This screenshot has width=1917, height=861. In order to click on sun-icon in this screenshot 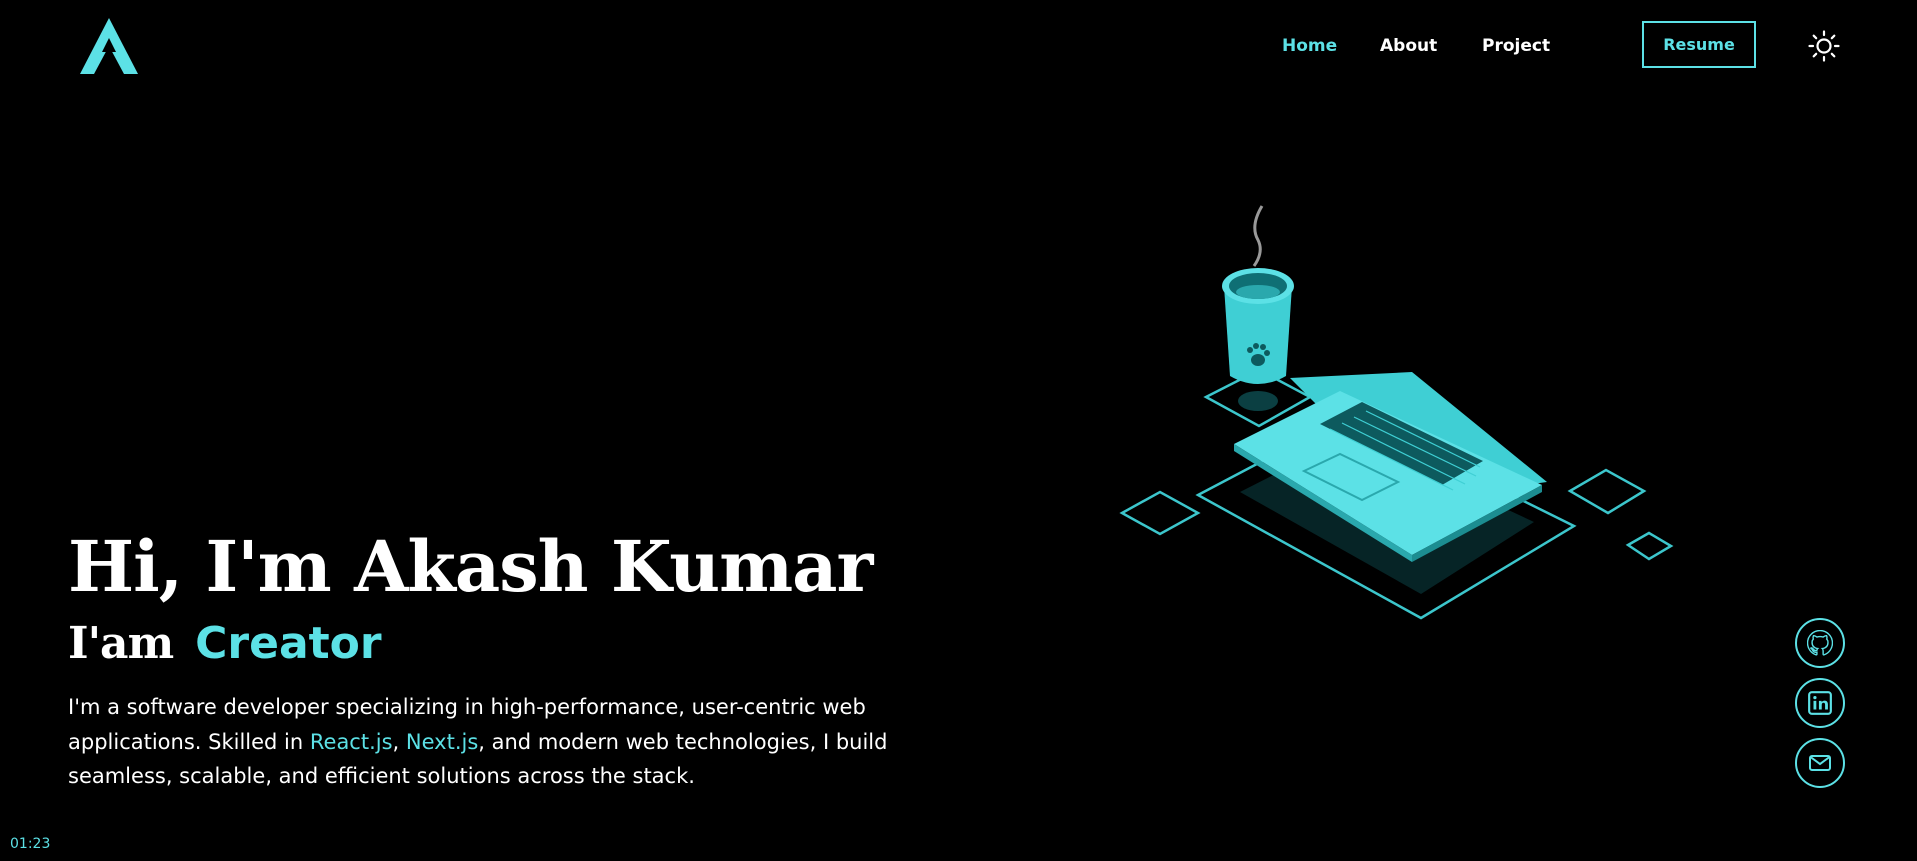, I will do `click(1824, 46)`.